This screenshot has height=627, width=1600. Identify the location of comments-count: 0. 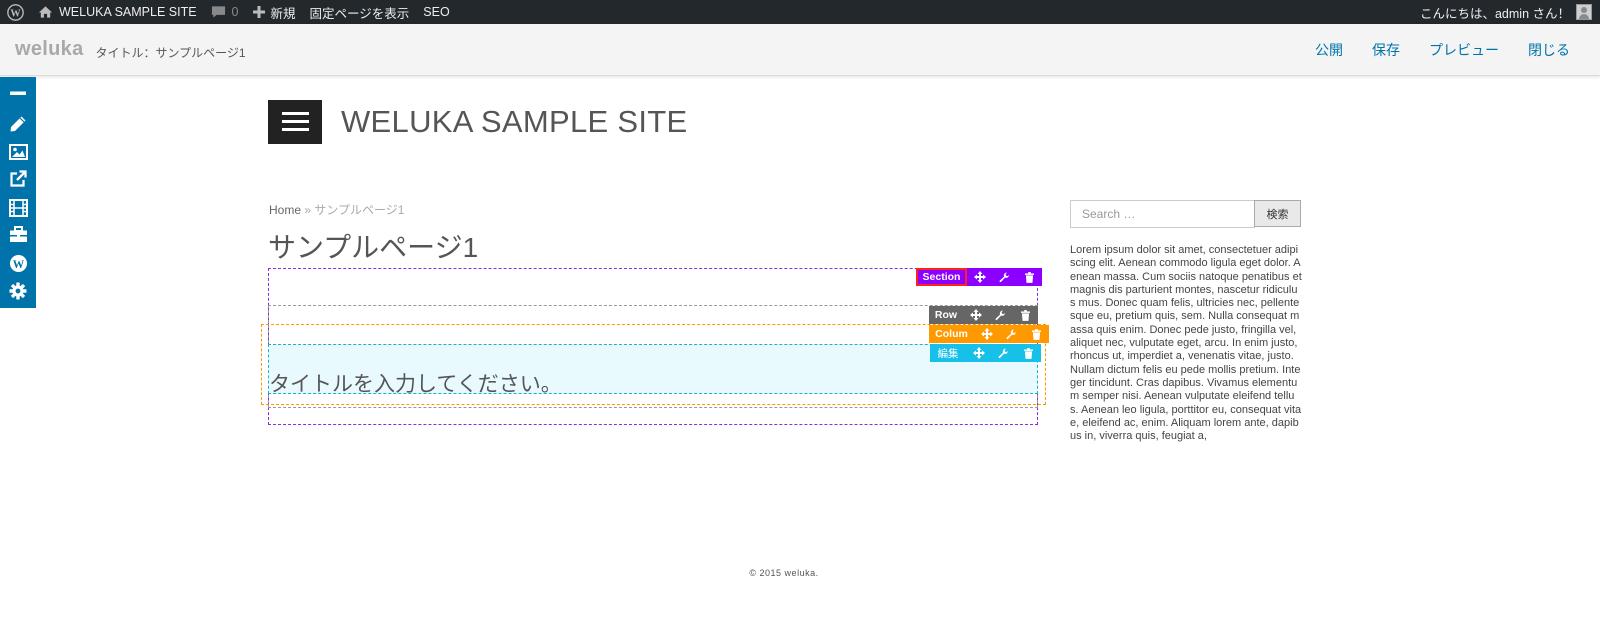
(235, 12).